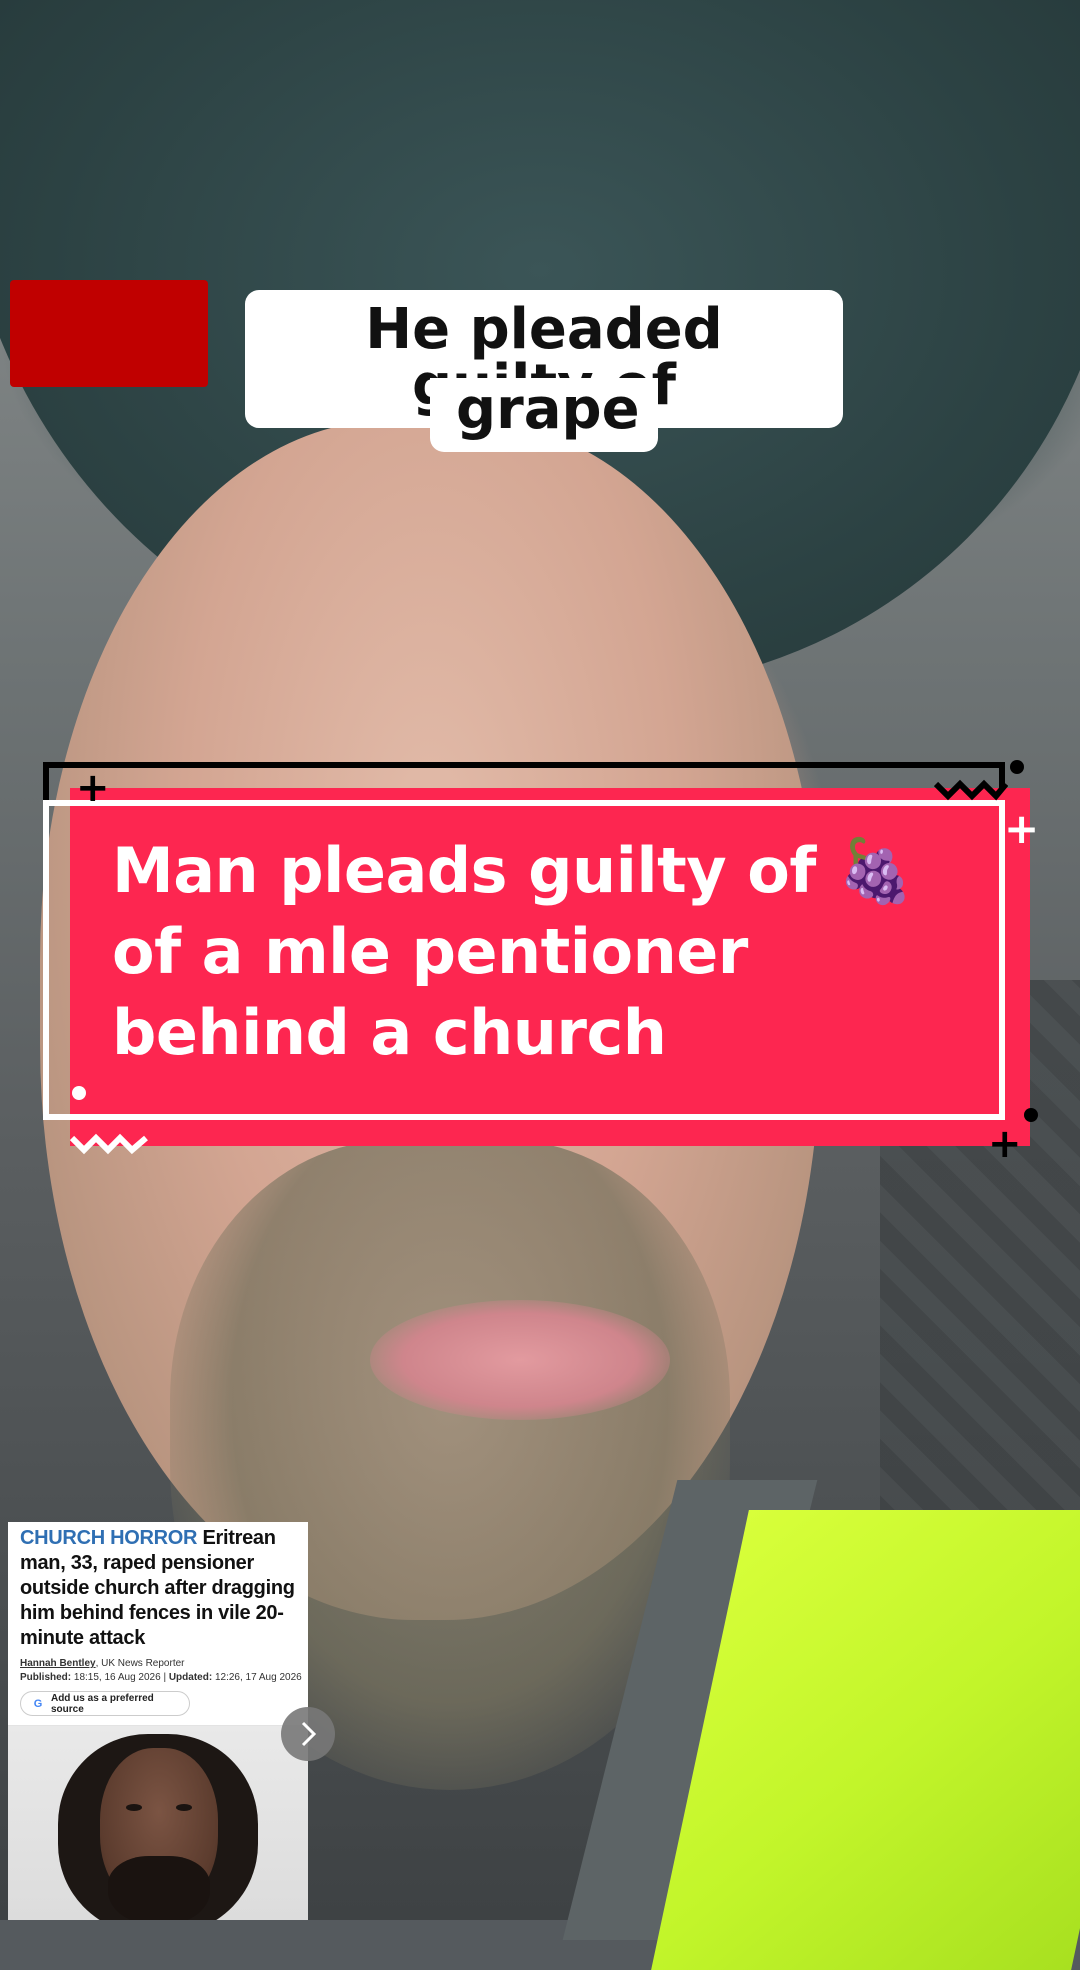 This screenshot has height=1970, width=1080. What do you see at coordinates (159, 1888) in the screenshot?
I see `mugshot-beard` at bounding box center [159, 1888].